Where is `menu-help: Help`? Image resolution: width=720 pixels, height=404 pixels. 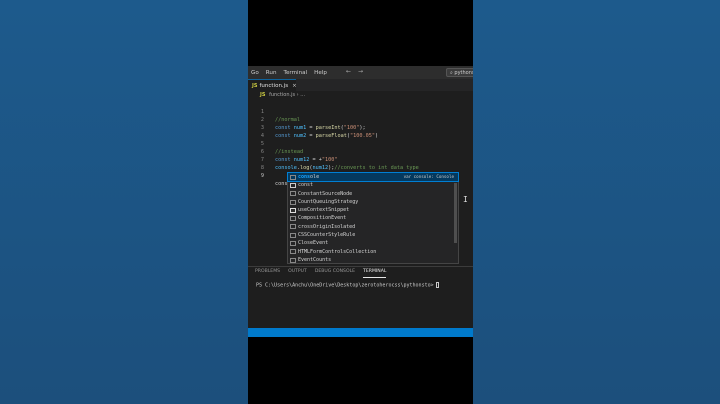 menu-help: Help is located at coordinates (321, 73).